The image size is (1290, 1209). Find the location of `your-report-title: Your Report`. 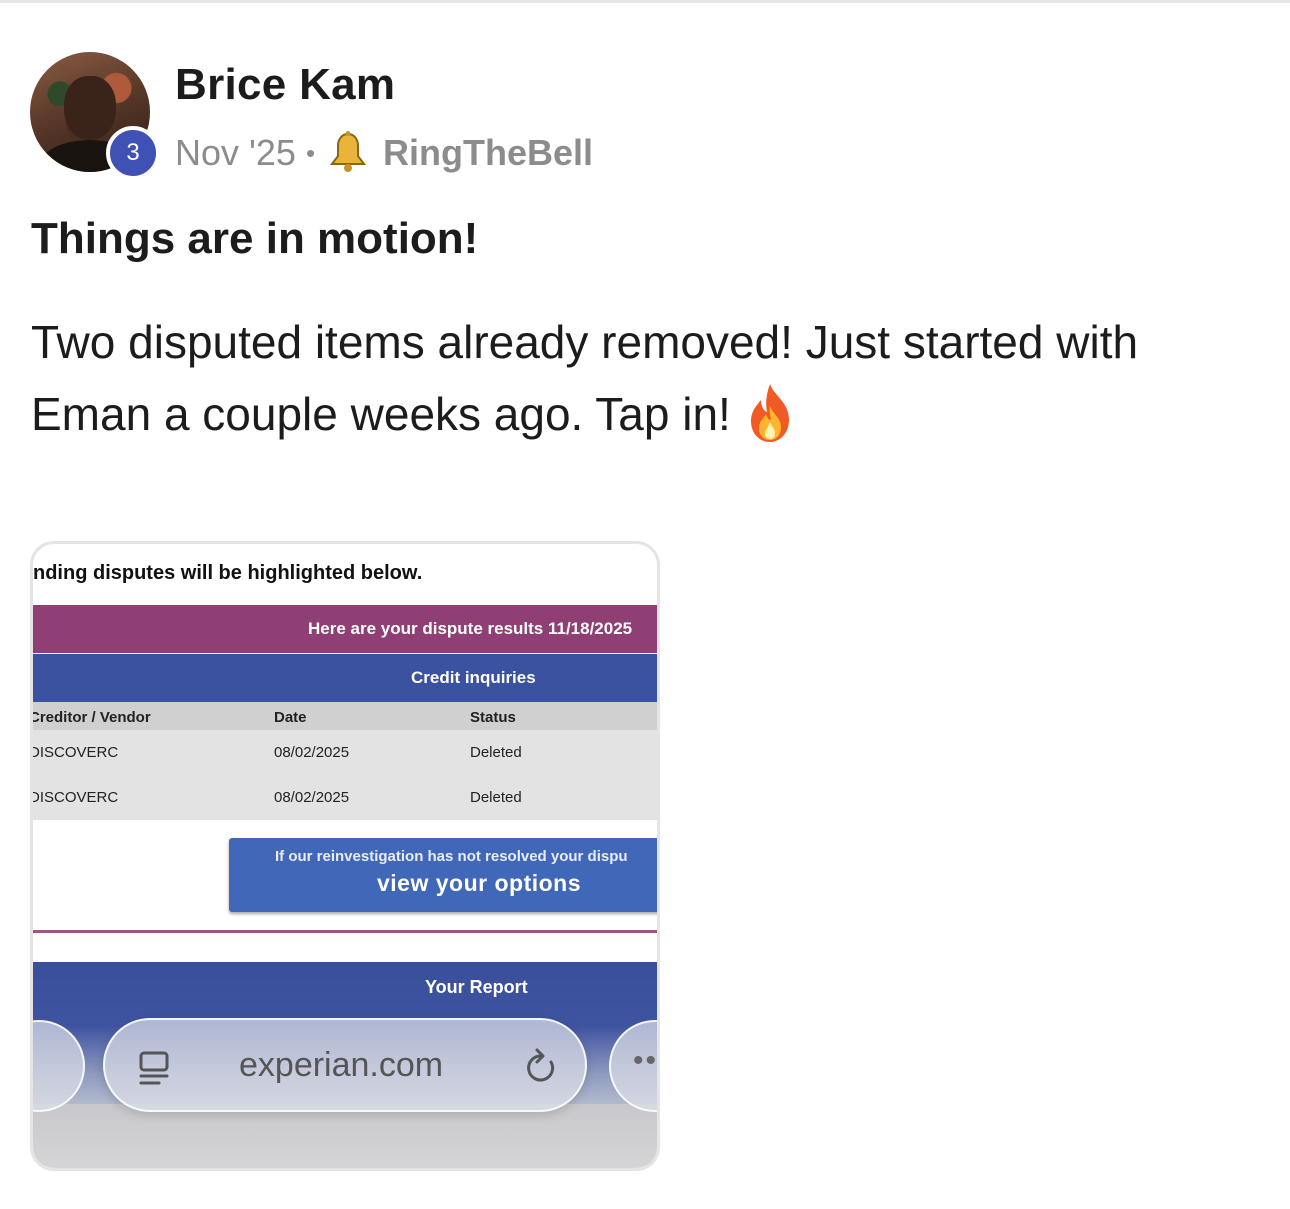

your-report-title: Your Report is located at coordinates (476, 987).